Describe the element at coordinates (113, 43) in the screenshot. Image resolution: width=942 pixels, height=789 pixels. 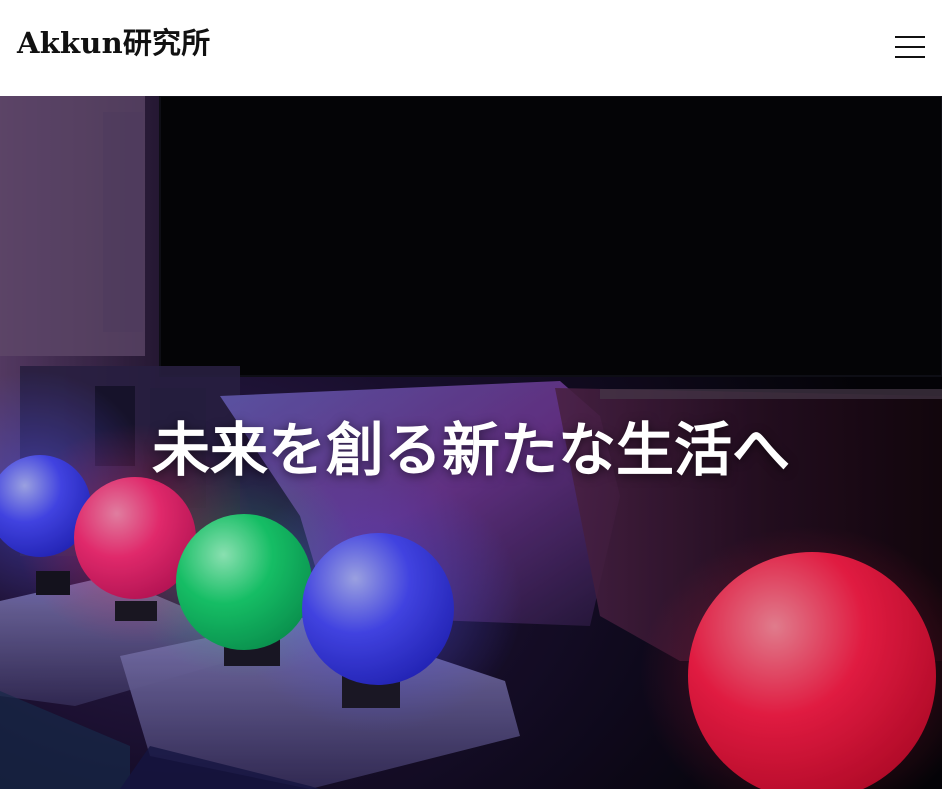
I see `site-title: Akkun研究所` at that location.